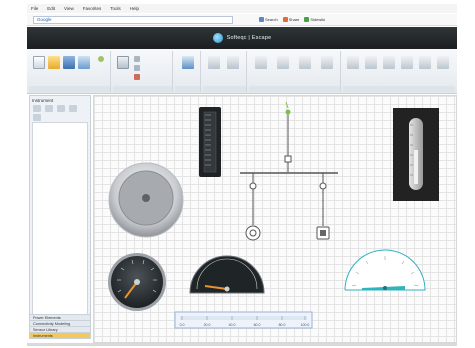  I want to click on thermometer-mercury, so click(416, 167).